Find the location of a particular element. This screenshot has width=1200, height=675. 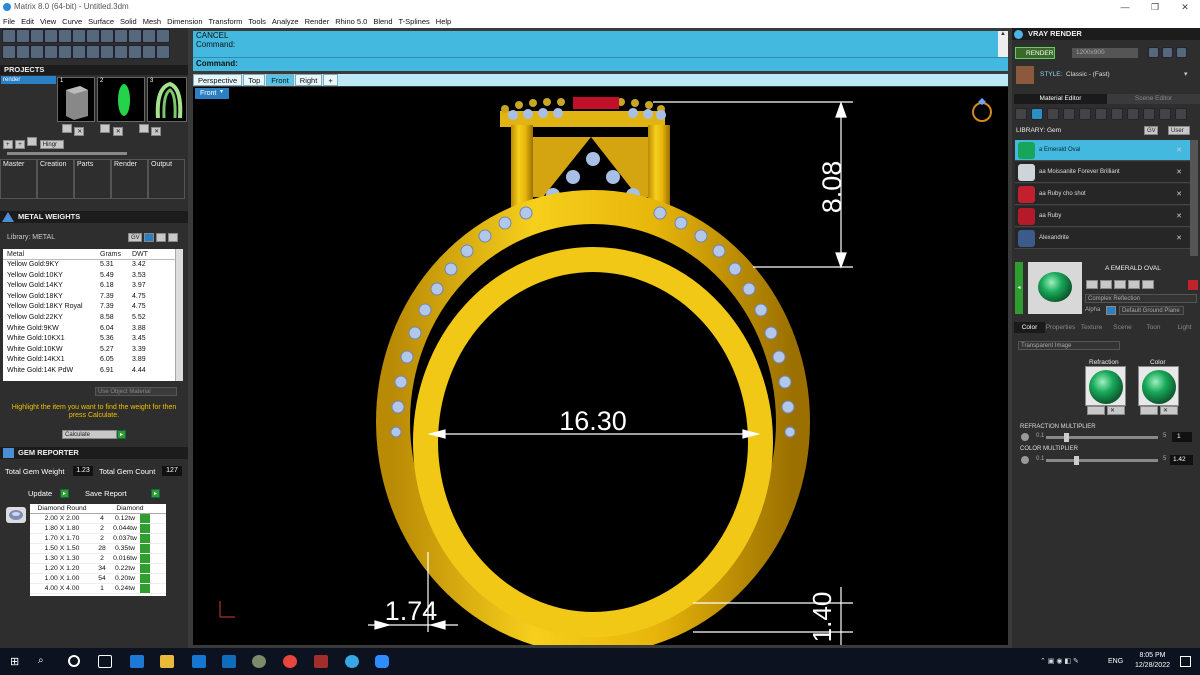

minimize-button: — is located at coordinates (1125, 7).